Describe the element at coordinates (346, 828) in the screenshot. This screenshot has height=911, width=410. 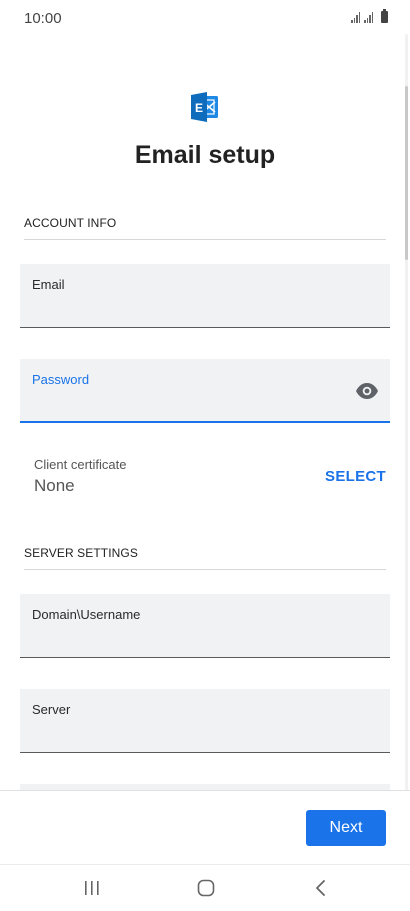
I see `next-button: Next` at that location.